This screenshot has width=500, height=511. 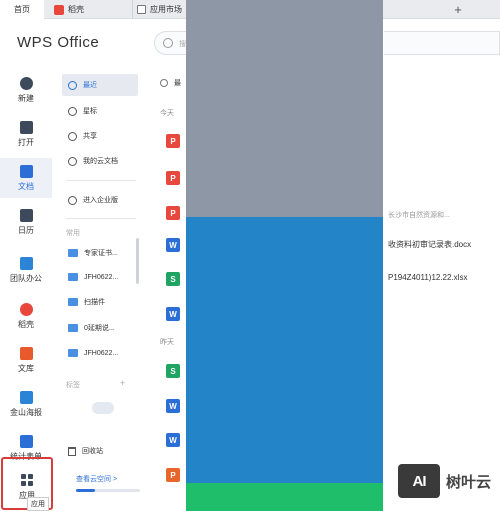 I want to click on cloud-icon, so click(x=72, y=161).